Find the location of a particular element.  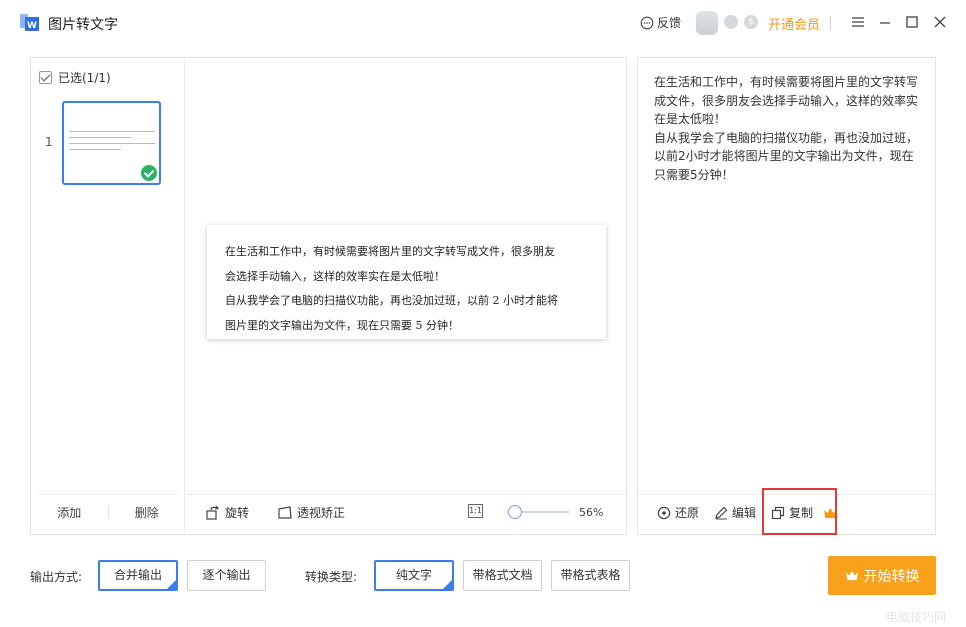

minimize-icon is located at coordinates (885, 22).